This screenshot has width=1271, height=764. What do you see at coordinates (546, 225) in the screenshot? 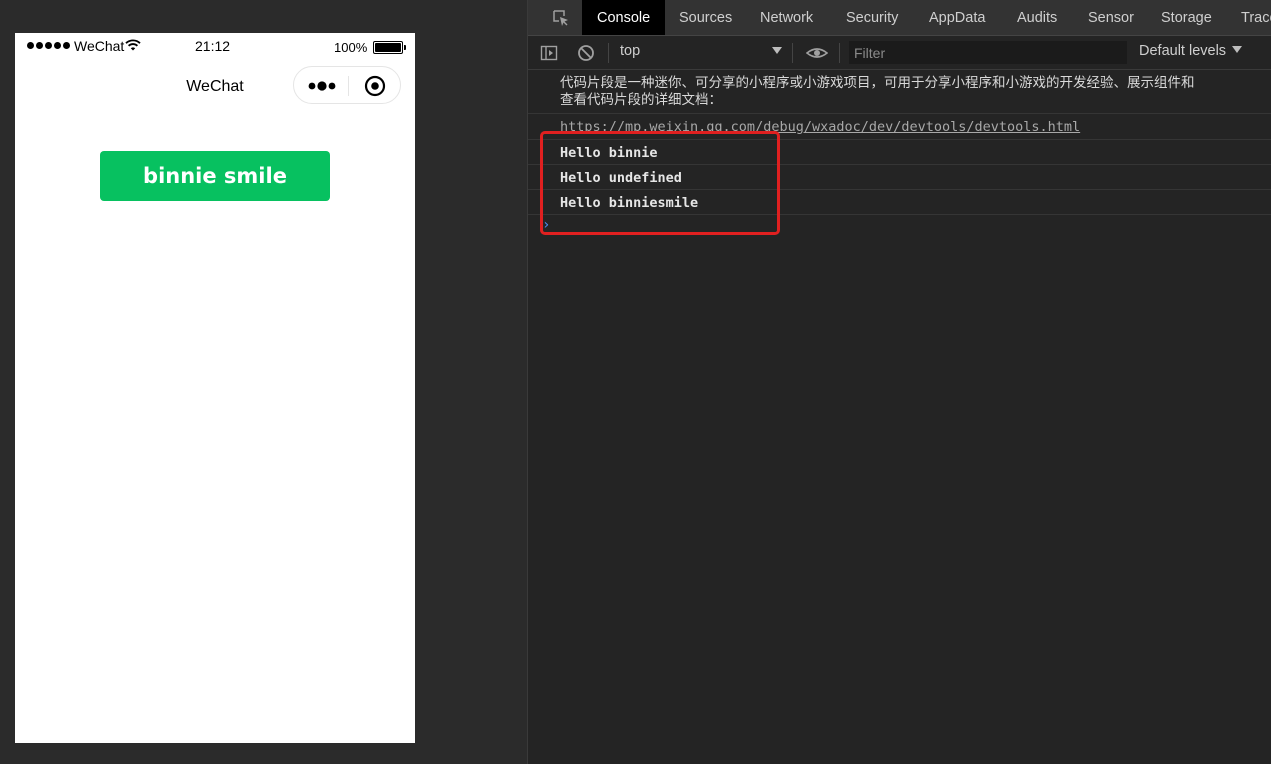
I see `console-prompt: ›` at bounding box center [546, 225].